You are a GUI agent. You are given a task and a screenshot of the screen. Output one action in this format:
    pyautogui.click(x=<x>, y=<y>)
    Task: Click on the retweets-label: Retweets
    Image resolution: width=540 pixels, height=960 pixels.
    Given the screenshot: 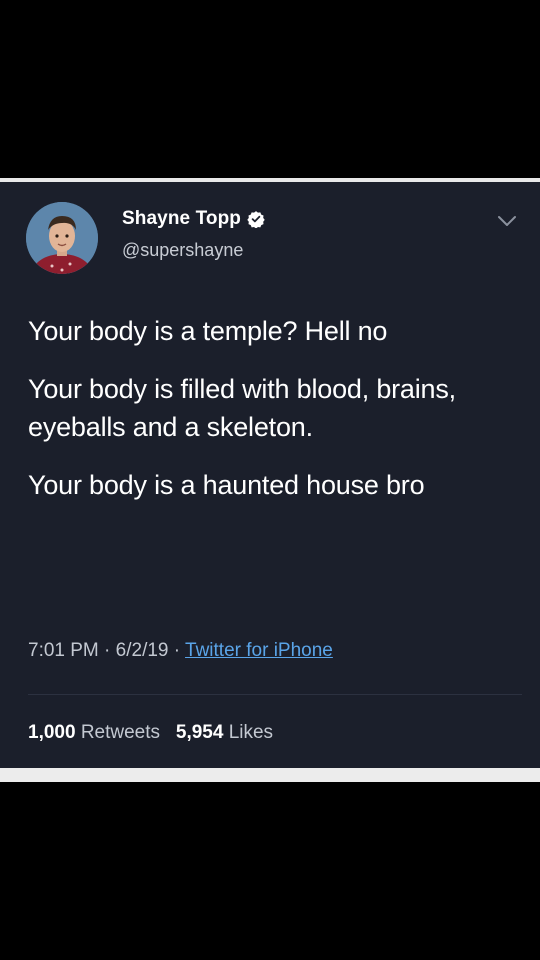 What is the action you would take?
    pyautogui.click(x=120, y=732)
    